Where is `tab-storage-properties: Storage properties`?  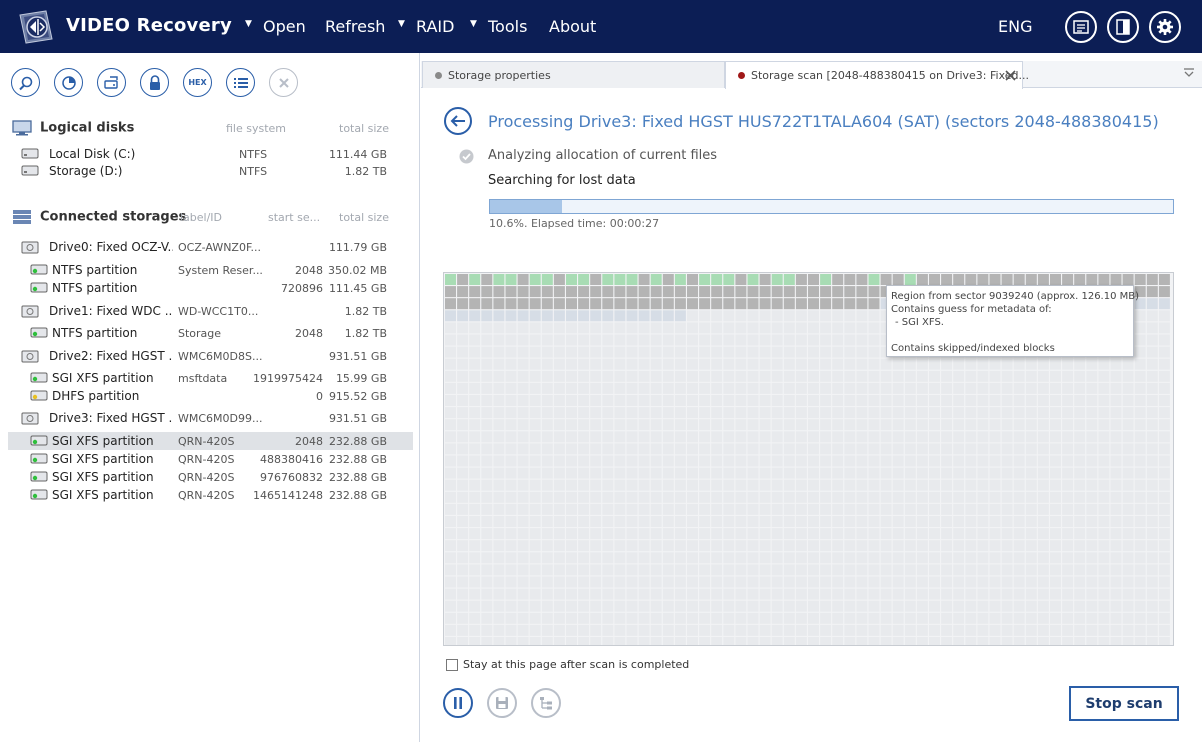 tab-storage-properties: Storage properties is located at coordinates (573, 74).